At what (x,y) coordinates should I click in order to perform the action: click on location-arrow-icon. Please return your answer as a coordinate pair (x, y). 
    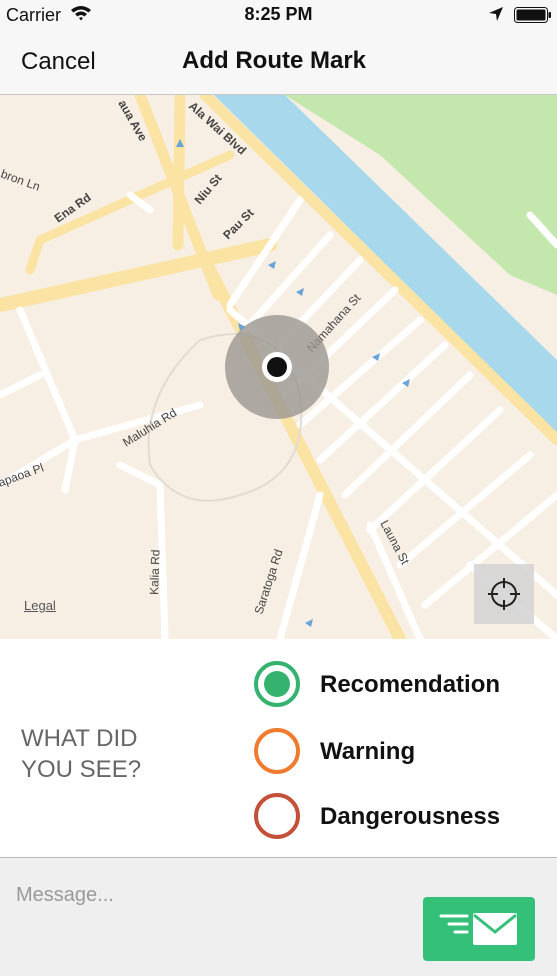
    Looking at the image, I should click on (496, 14).